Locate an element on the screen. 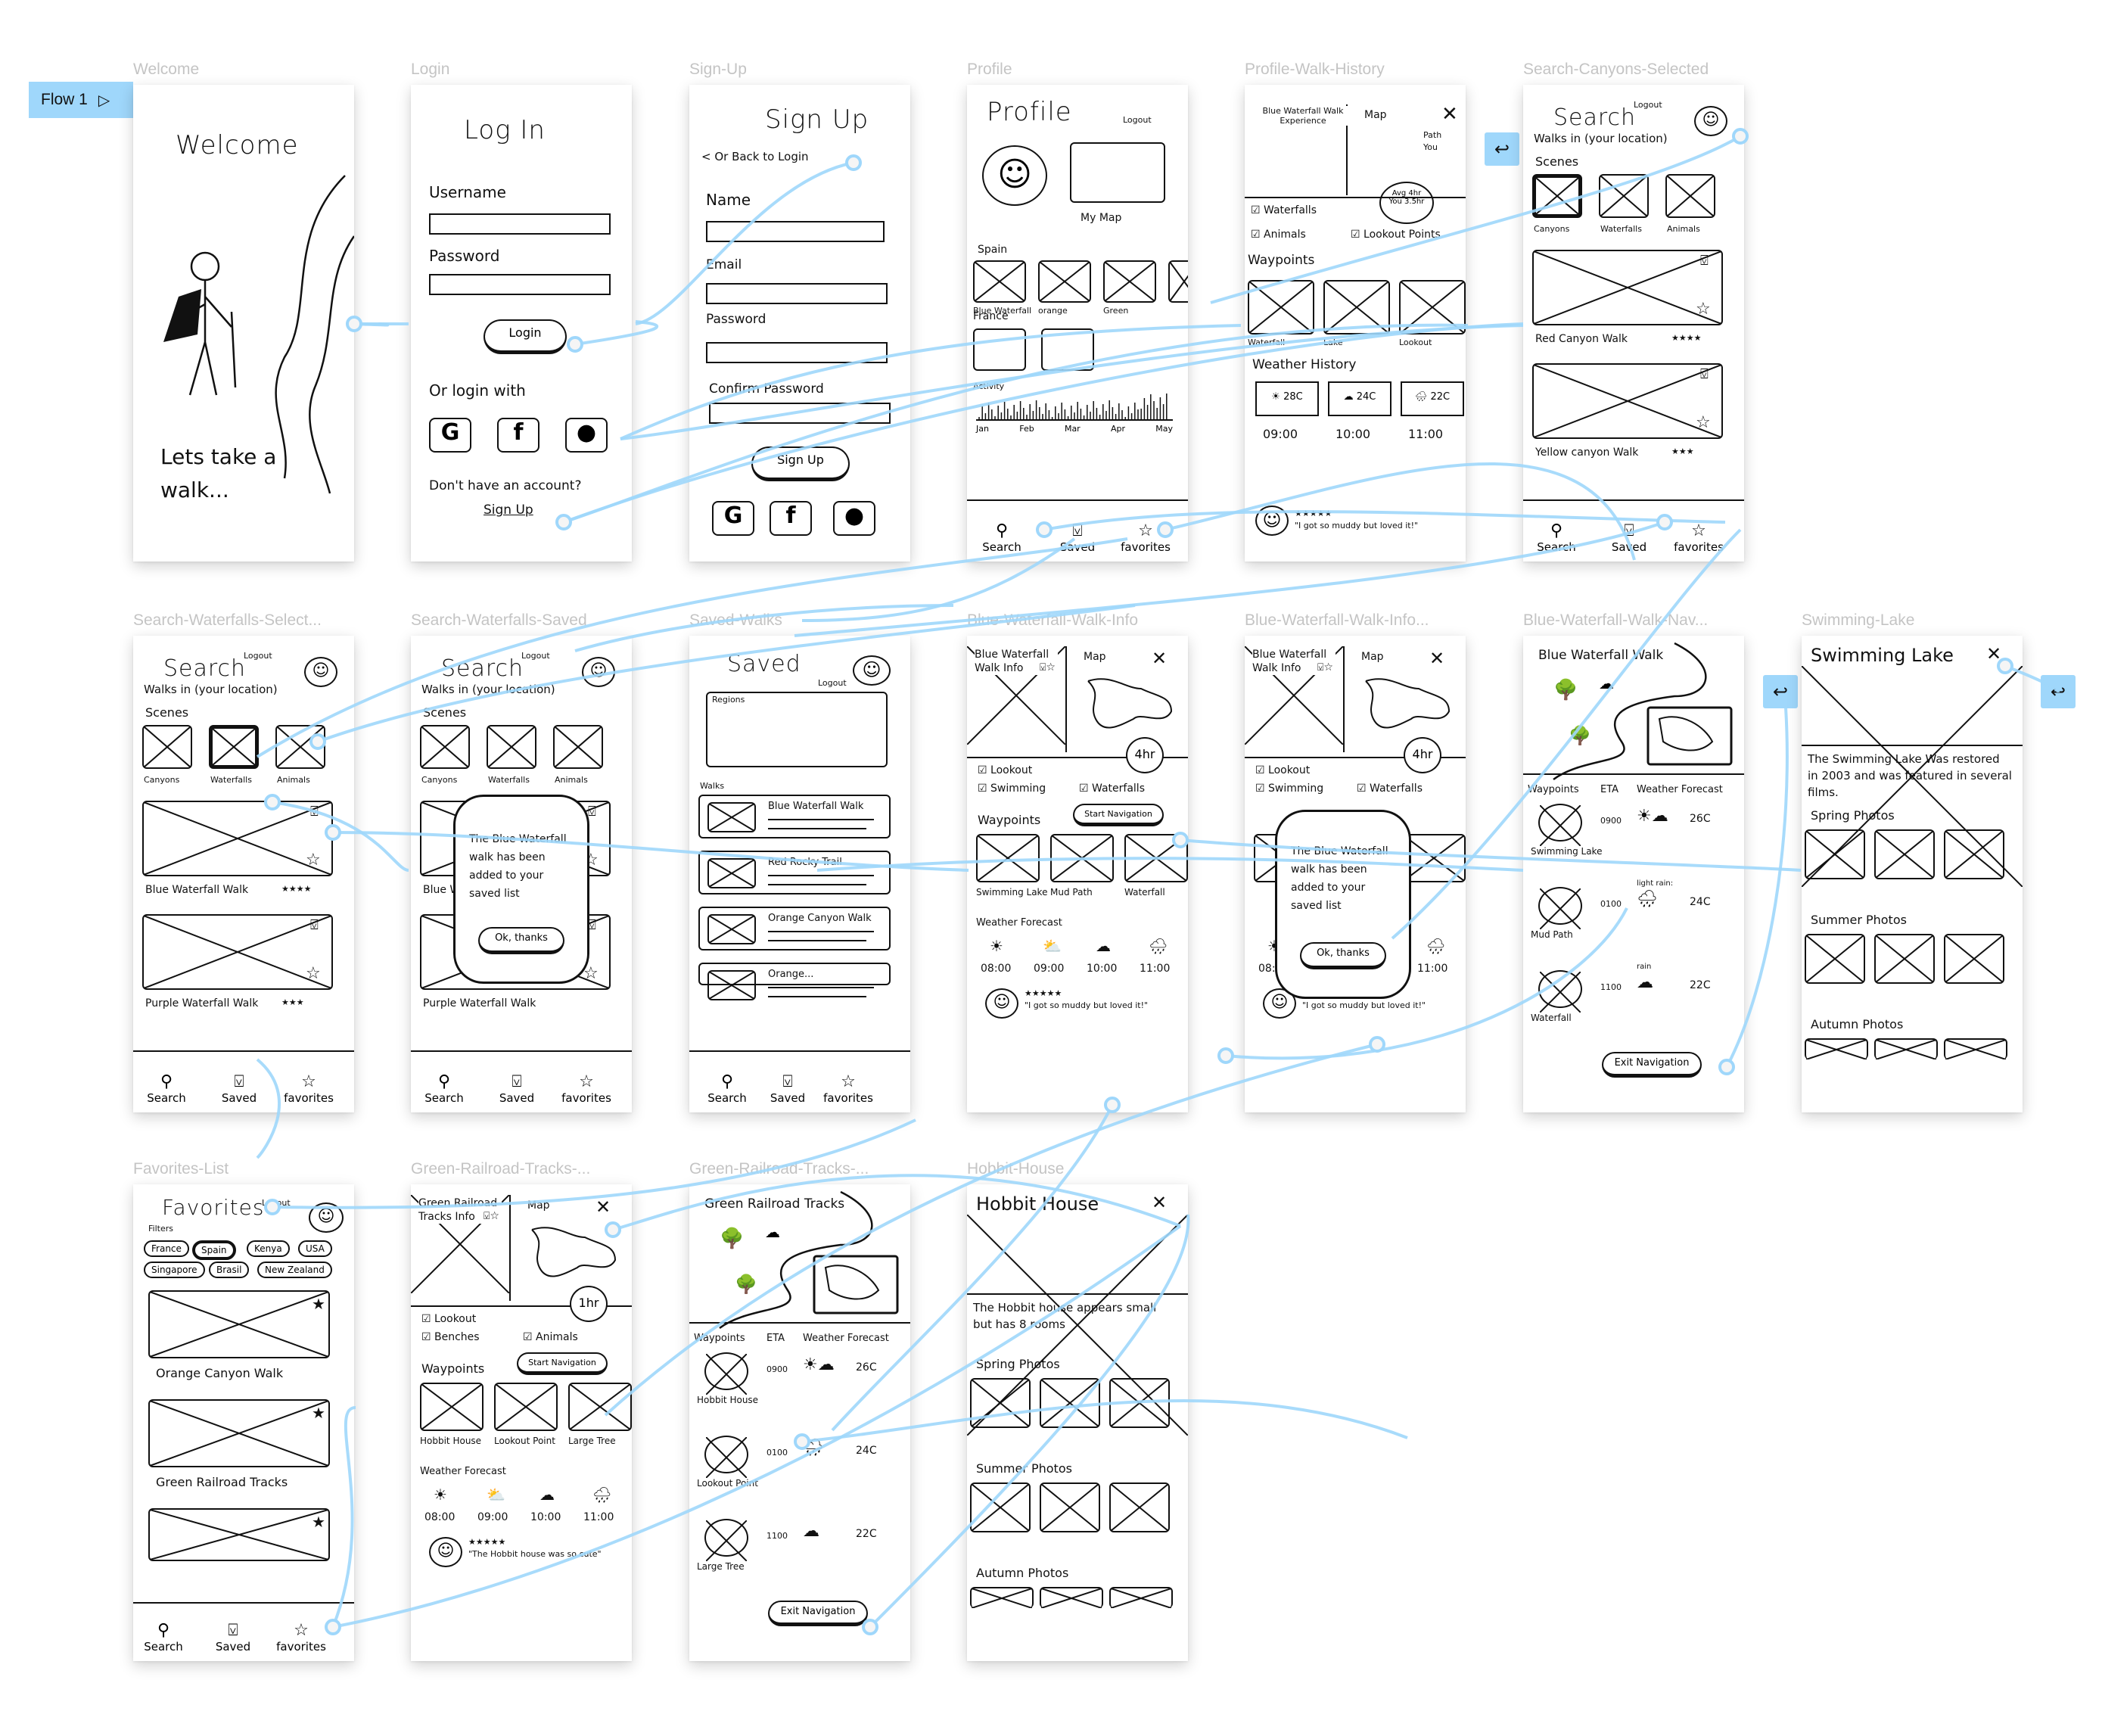 Image resolution: width=2102 pixels, height=1736 pixels. waypoint-label: Lookout Point is located at coordinates (524, 1441).